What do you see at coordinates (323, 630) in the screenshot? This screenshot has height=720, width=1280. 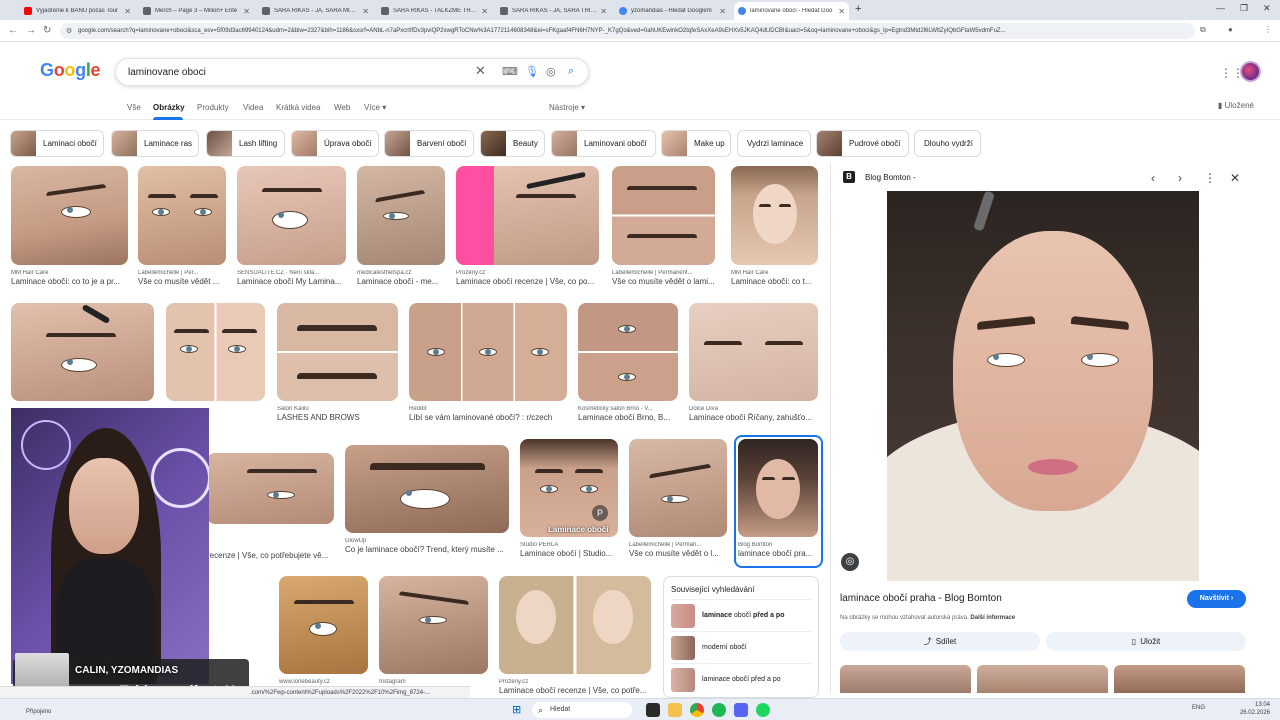 I see `image-result: www.lonebeauty.cz` at bounding box center [323, 630].